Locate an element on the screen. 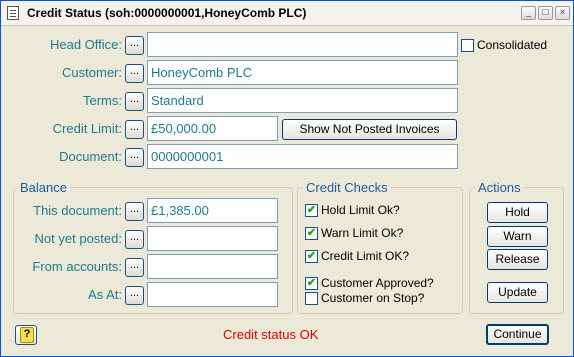  terms-label: Terms: is located at coordinates (102, 100).